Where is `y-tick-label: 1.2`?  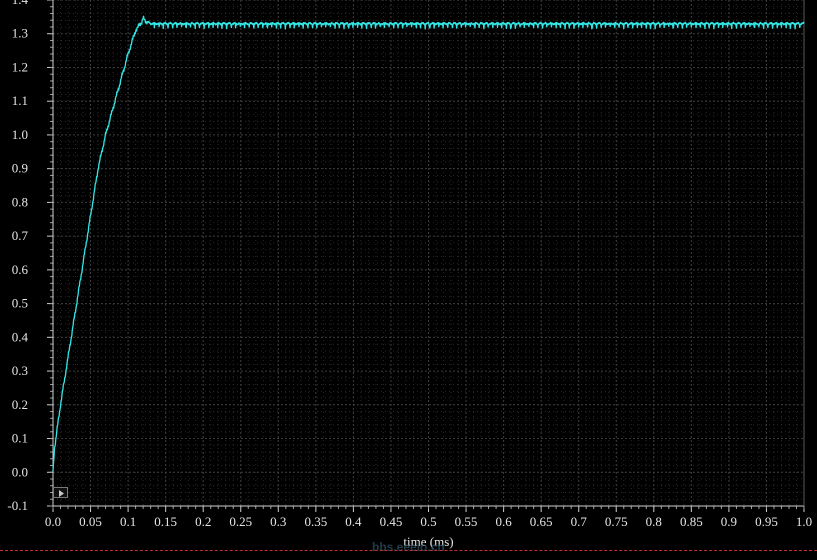 y-tick-label: 1.2 is located at coordinates (20, 66).